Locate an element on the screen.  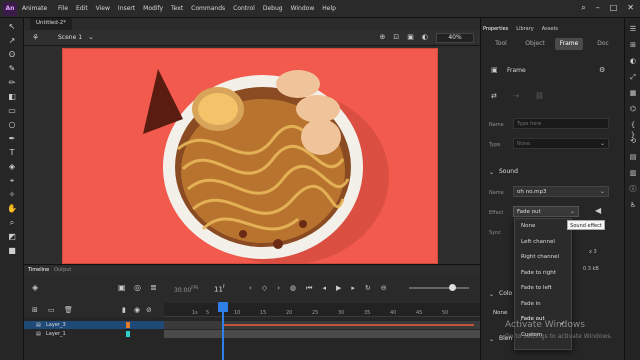
zoom-tool-icon: ⌕ is located at coordinates (12, 223).